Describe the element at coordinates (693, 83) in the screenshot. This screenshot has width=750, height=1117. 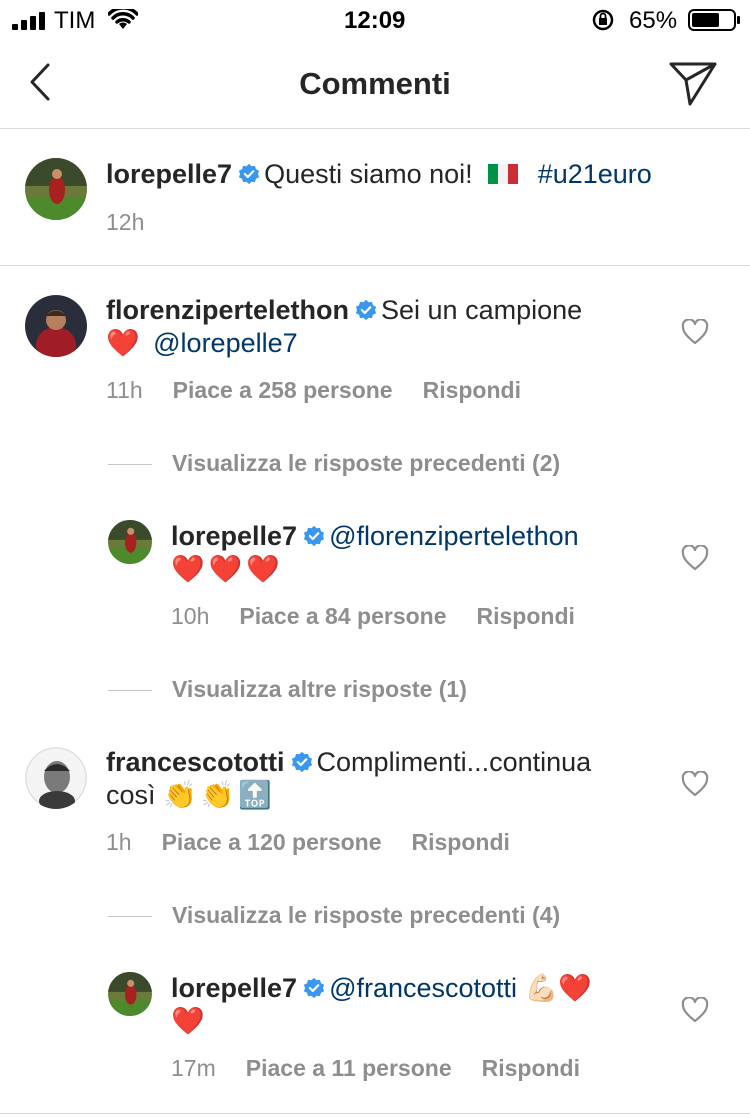
I see `share-direct-icon` at that location.